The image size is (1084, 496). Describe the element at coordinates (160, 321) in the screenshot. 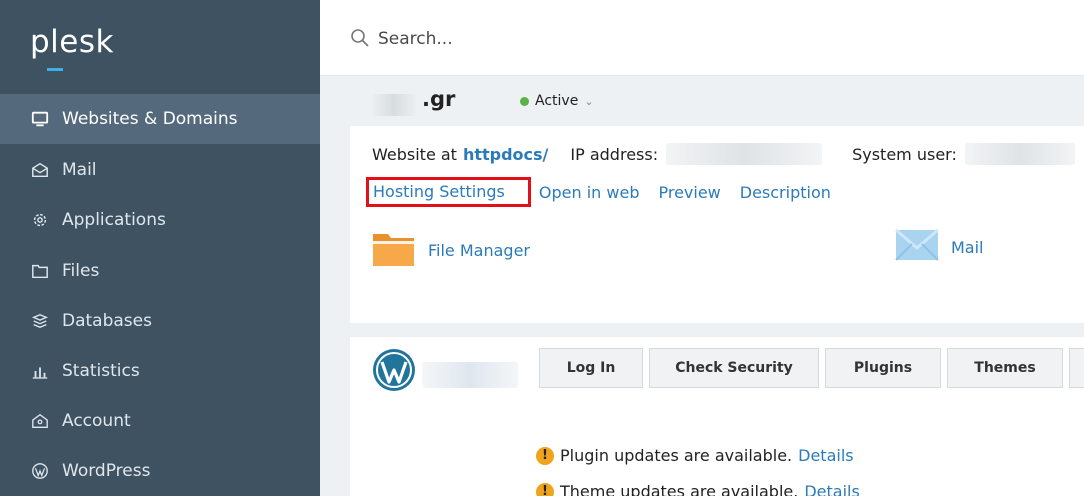

I see `sidebar-item-databases: Databases` at that location.